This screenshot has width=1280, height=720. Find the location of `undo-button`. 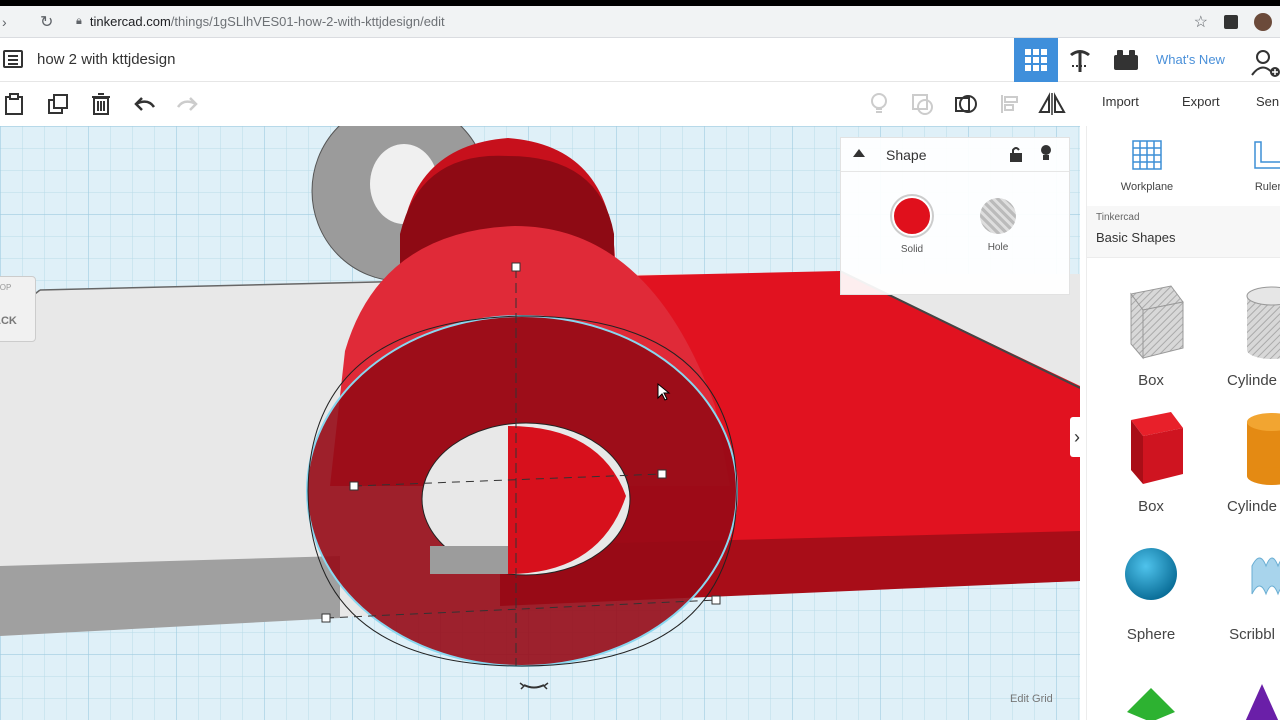

undo-button is located at coordinates (145, 104).